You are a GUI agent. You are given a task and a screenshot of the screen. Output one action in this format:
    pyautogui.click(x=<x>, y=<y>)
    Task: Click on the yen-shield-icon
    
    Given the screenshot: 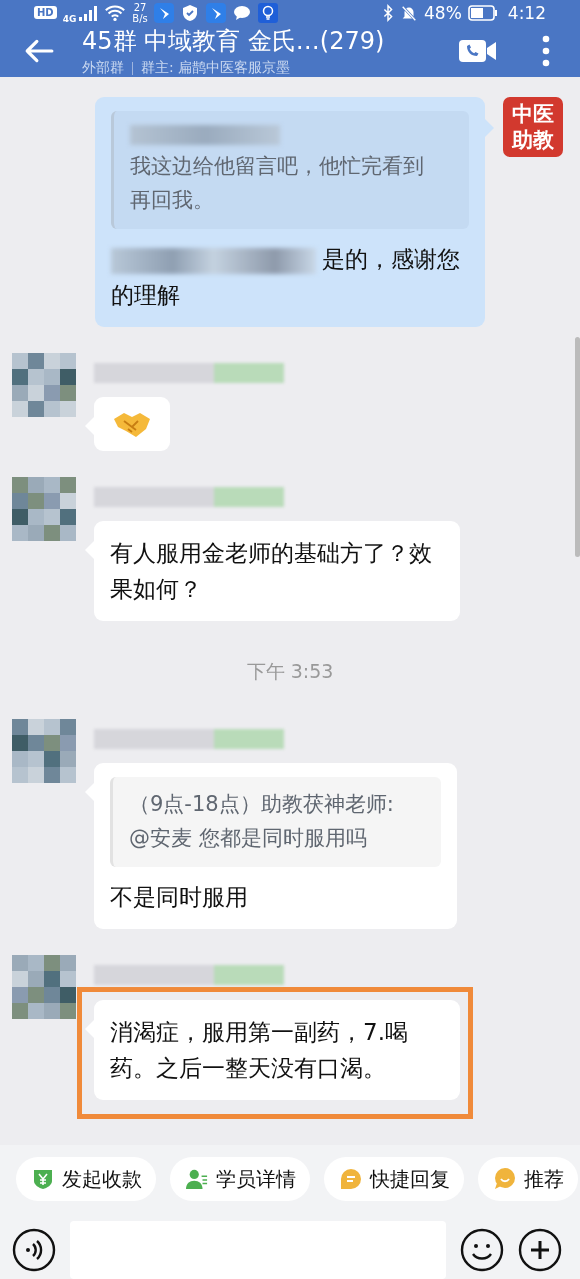 What is the action you would take?
    pyautogui.click(x=43, y=1179)
    